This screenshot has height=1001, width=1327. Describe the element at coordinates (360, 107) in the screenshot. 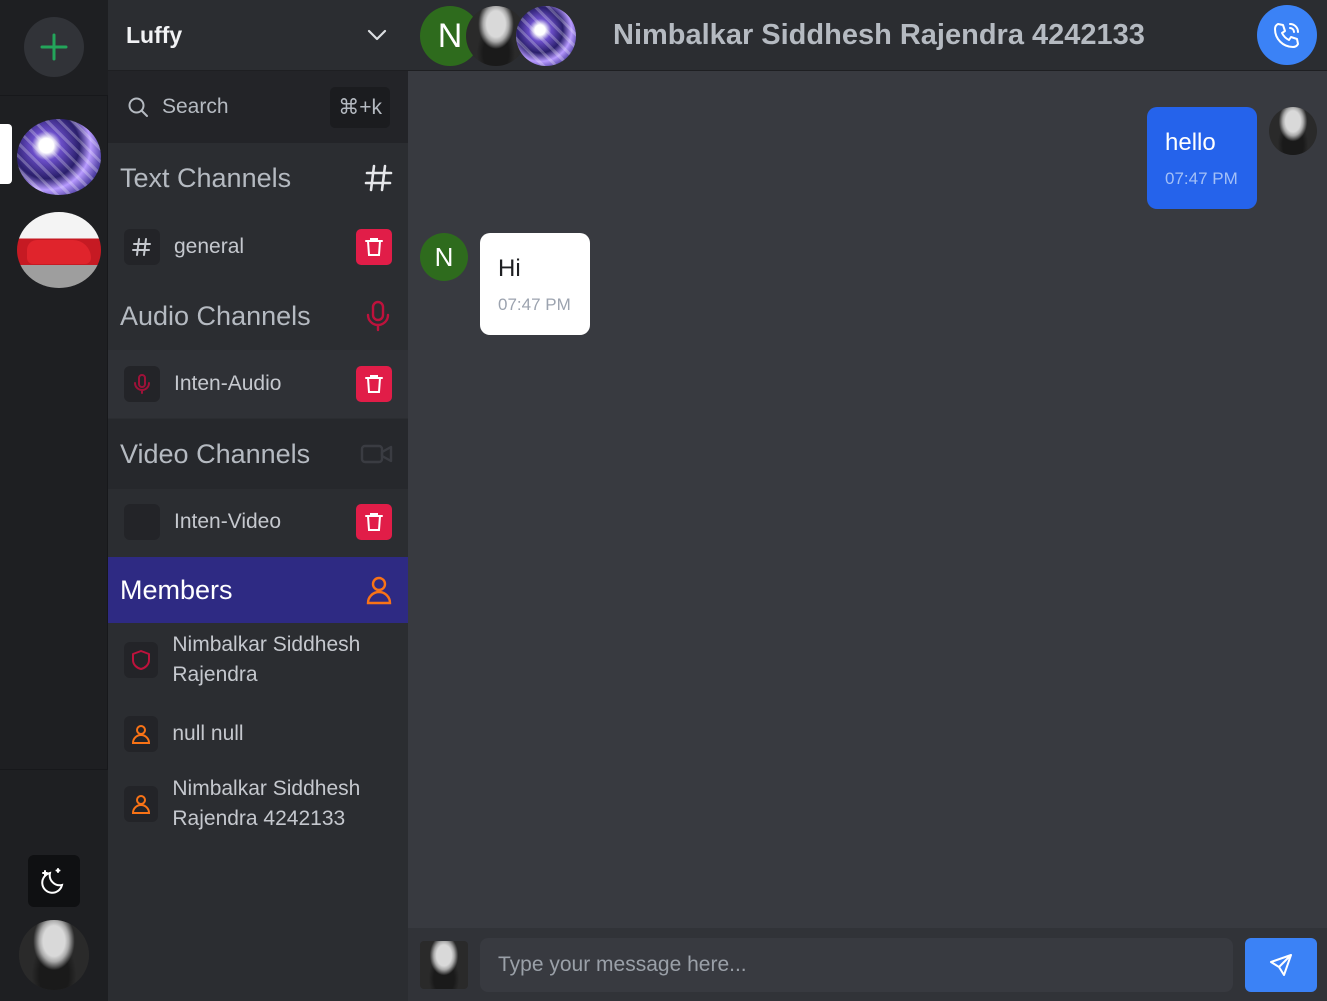

I see `search-shortcut: ⌘+k` at that location.